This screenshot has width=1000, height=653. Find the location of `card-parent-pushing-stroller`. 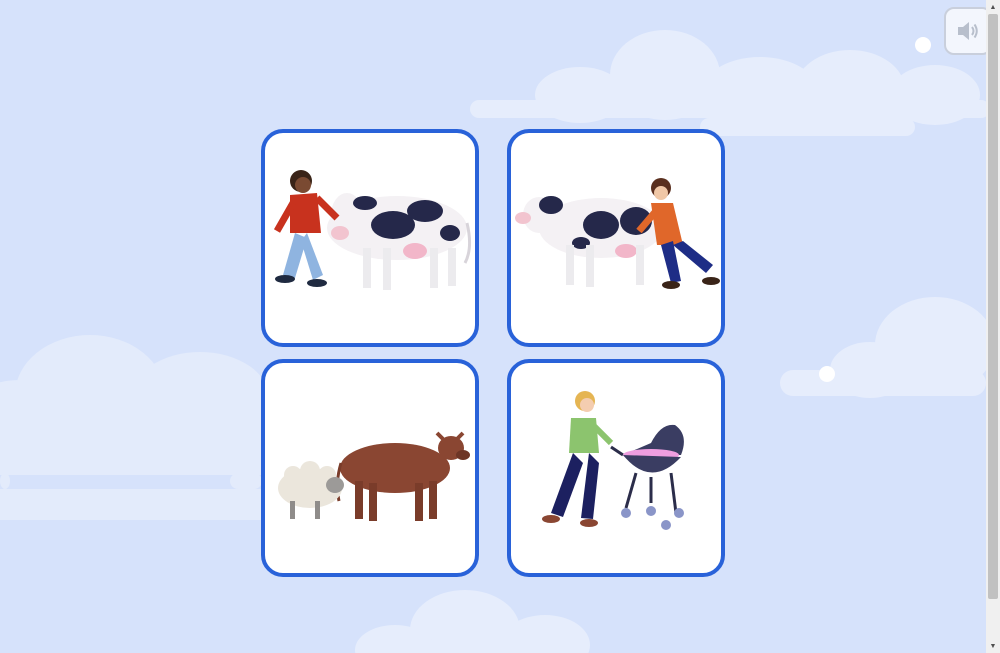

card-parent-pushing-stroller is located at coordinates (616, 468).